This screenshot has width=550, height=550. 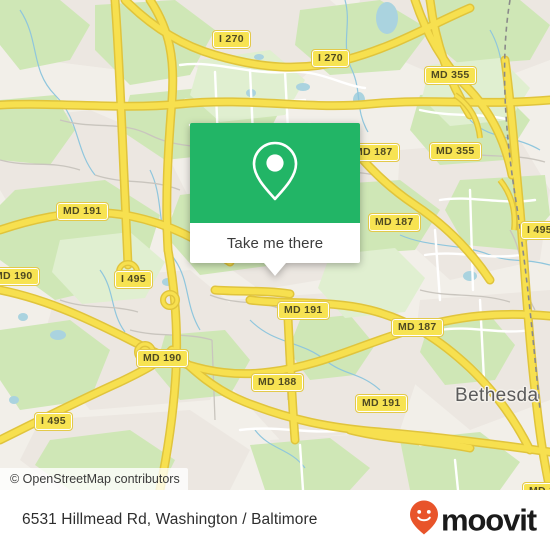 I want to click on take-me-there-label: Take me there, so click(x=275, y=243).